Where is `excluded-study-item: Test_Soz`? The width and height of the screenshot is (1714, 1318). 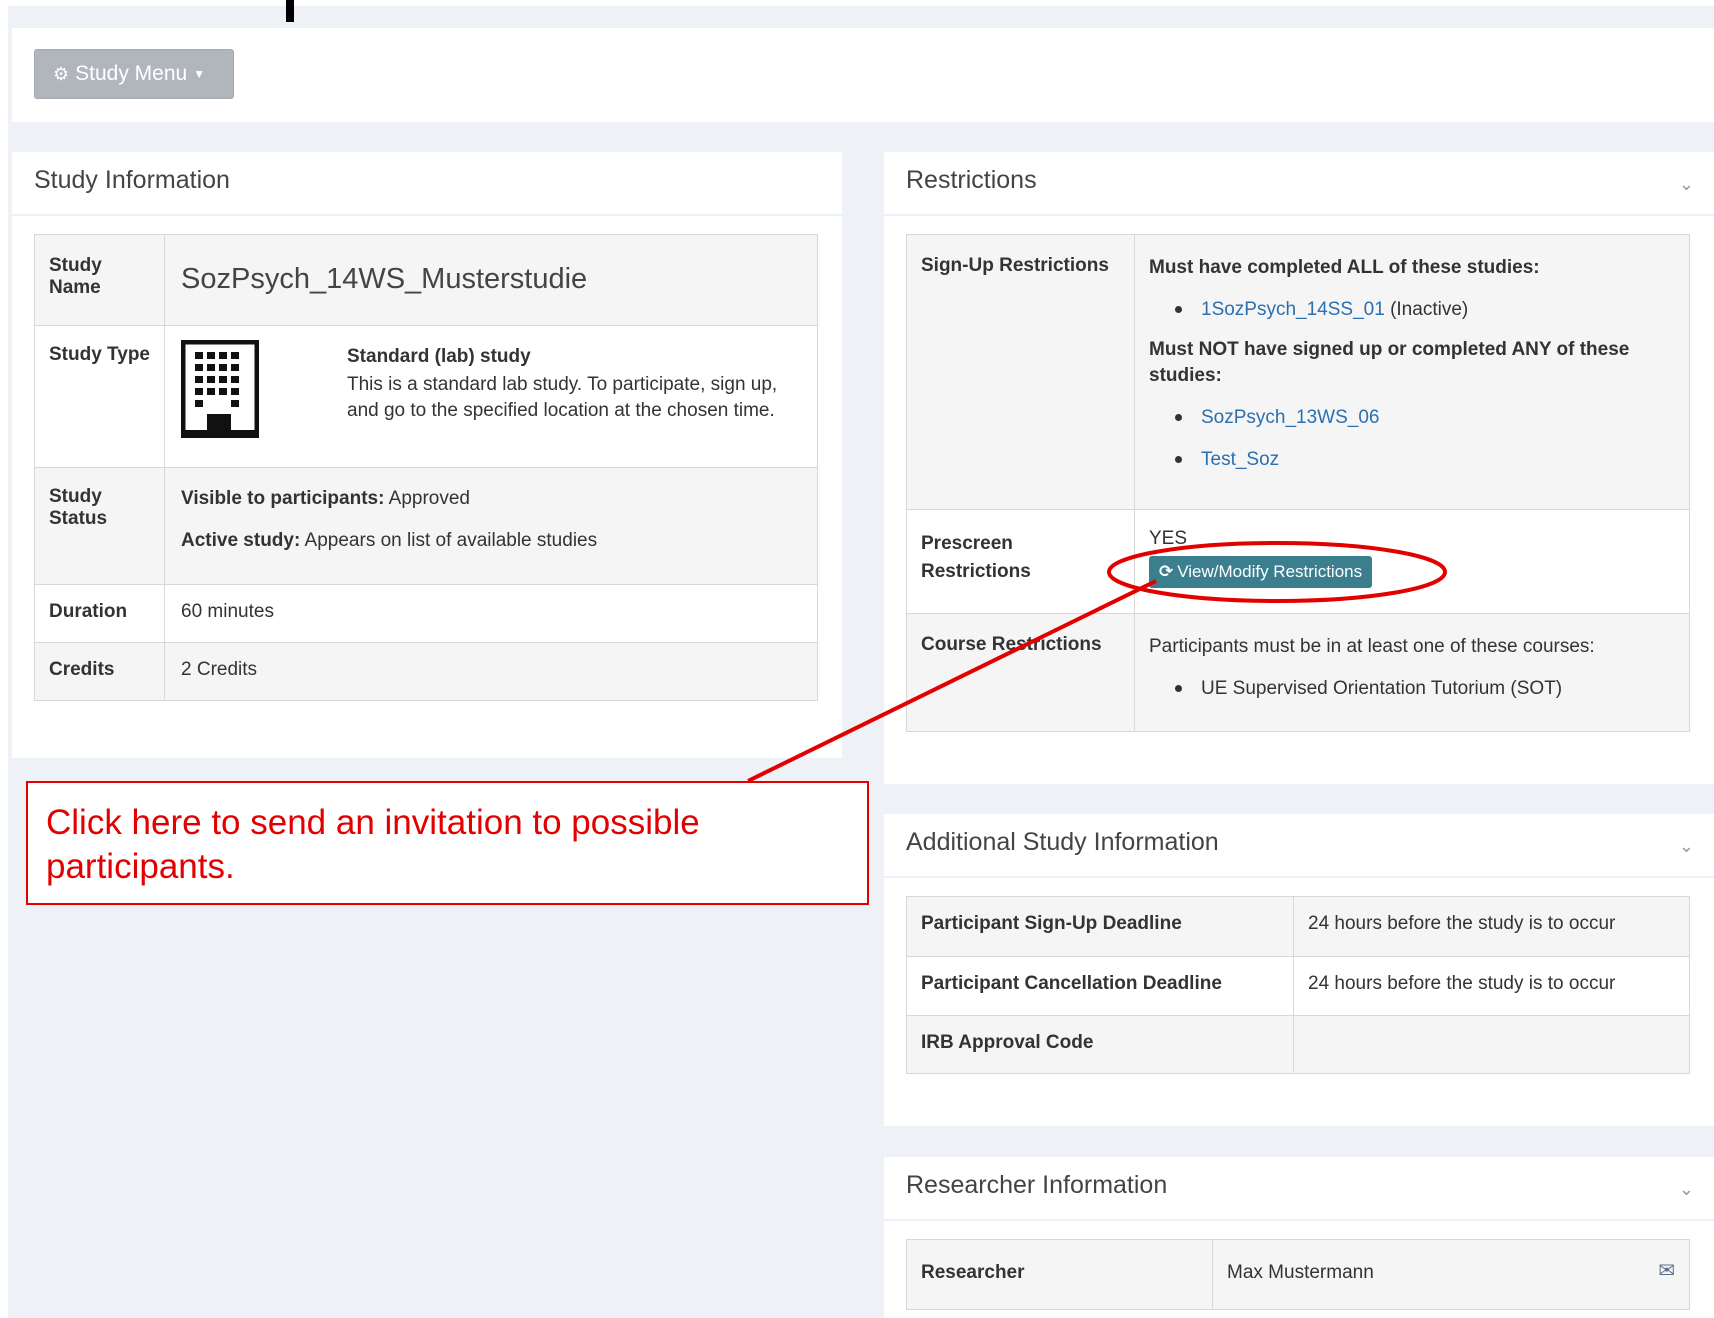 excluded-study-item: Test_Soz is located at coordinates (1425, 460).